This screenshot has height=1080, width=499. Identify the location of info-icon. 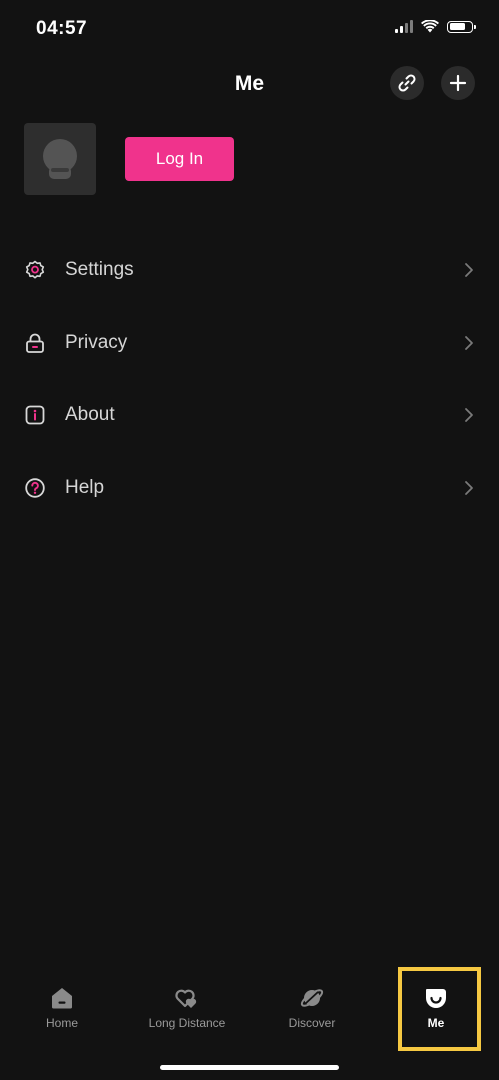
(35, 415).